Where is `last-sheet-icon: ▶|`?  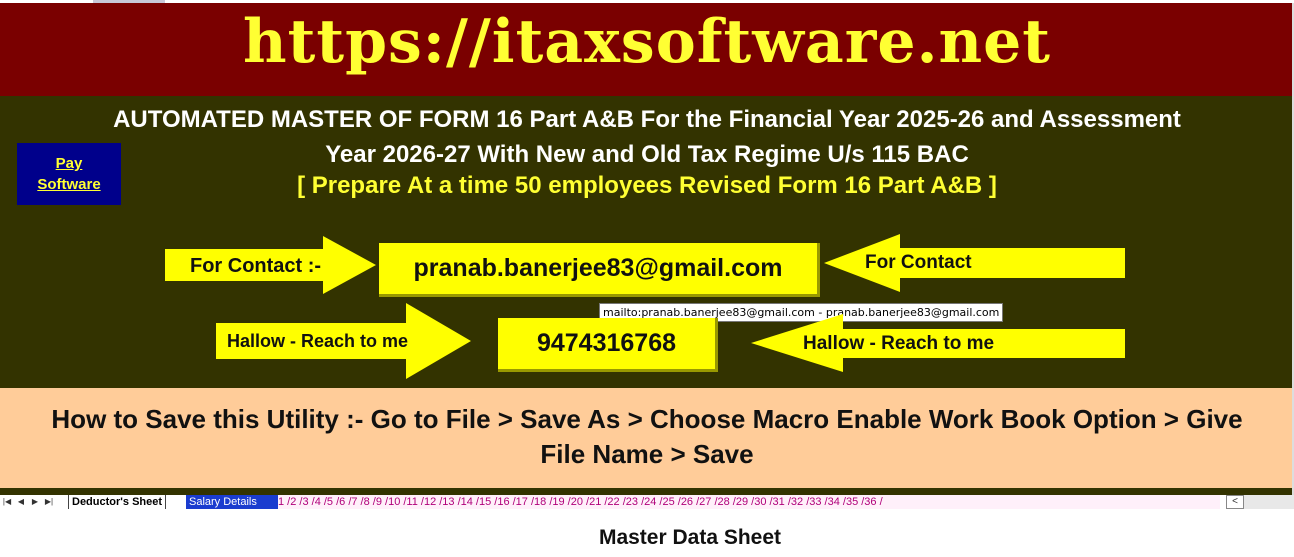
last-sheet-icon: ▶| is located at coordinates (49, 502).